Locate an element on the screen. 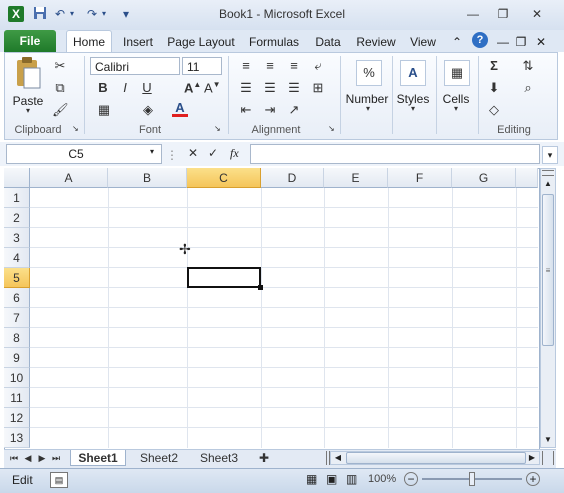 This screenshot has height=493, width=564. formula-input is located at coordinates (395, 154).